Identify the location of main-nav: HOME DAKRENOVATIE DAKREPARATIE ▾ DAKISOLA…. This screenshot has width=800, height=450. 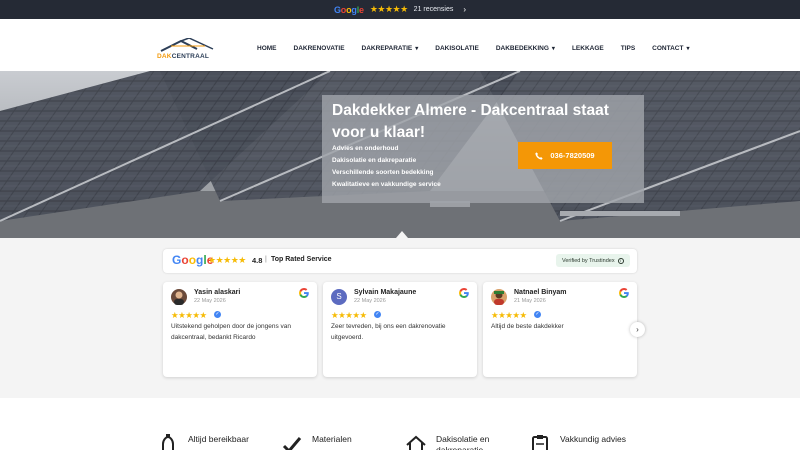
(473, 48).